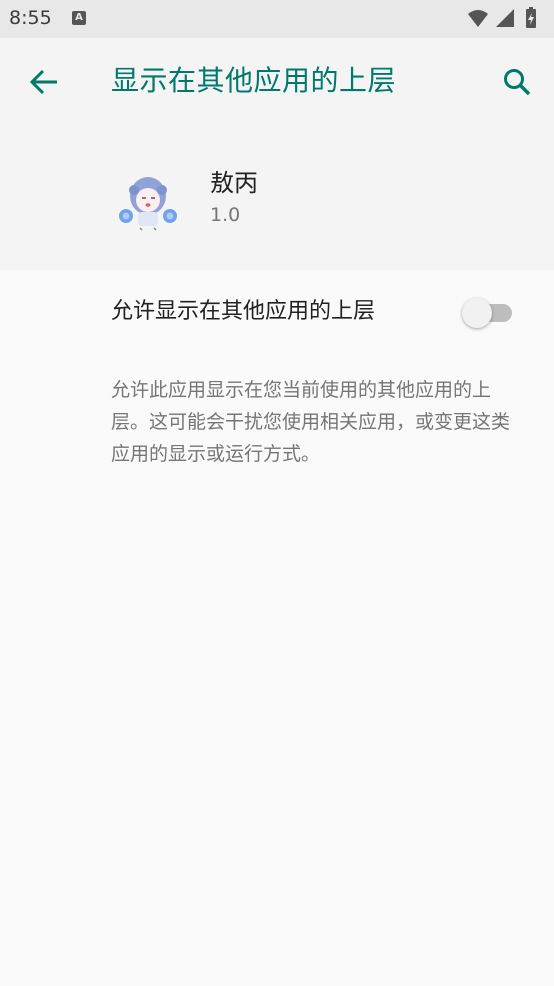 This screenshot has width=554, height=986. I want to click on status-icons, so click(502, 17).